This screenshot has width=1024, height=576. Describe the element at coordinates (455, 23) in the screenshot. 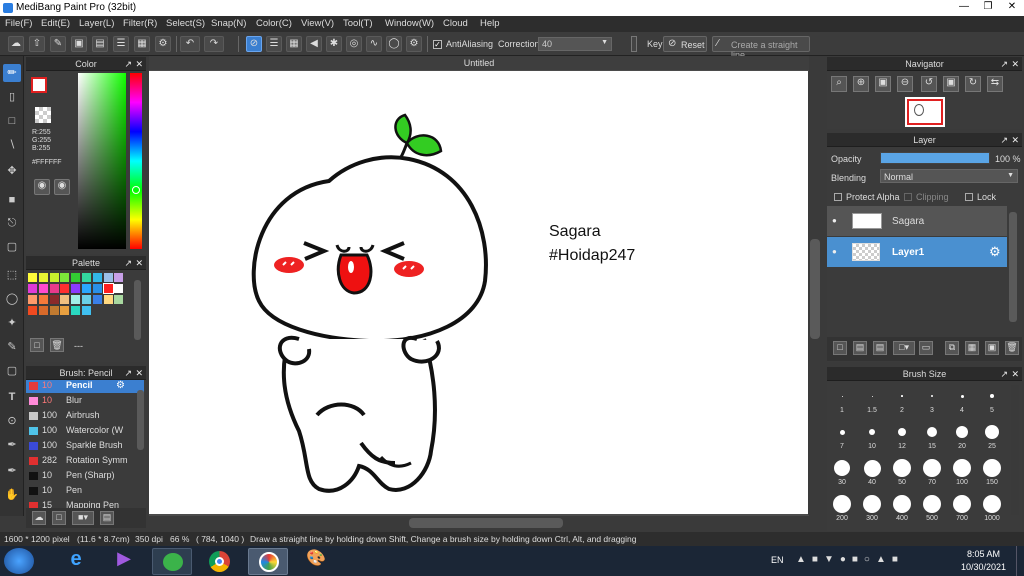

I see `menu-cloud: Cloud` at that location.